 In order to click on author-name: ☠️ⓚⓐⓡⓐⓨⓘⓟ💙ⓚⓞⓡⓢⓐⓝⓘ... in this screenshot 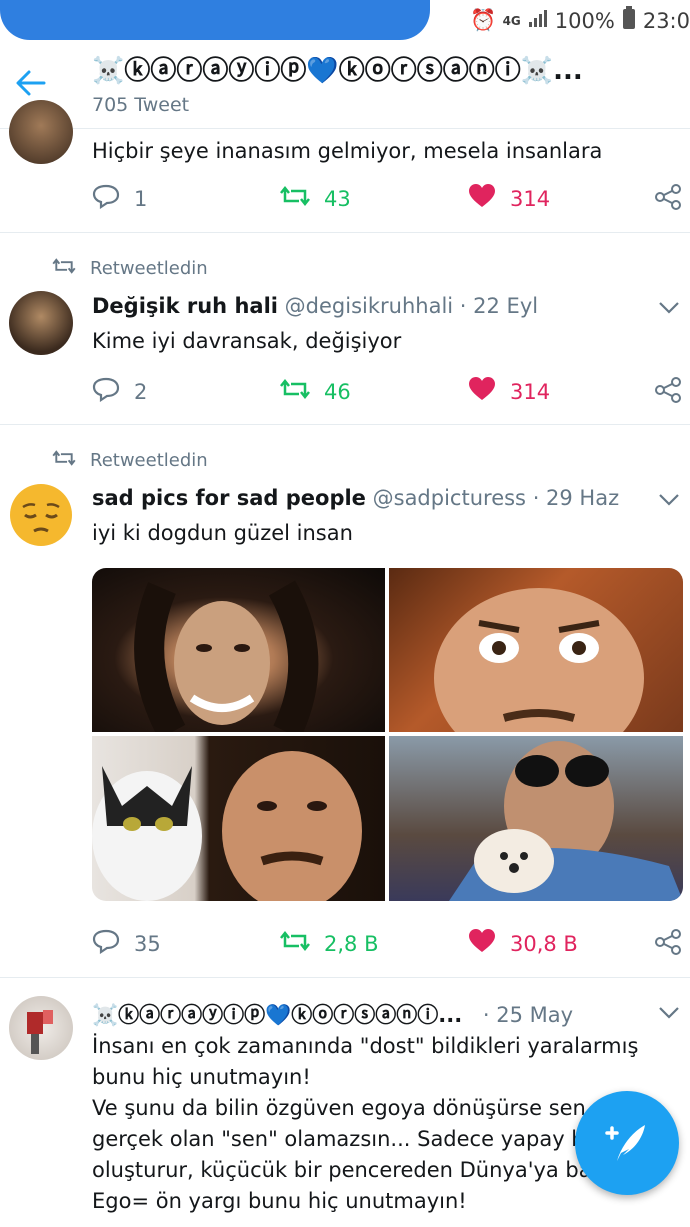, I will do `click(277, 1015)`.